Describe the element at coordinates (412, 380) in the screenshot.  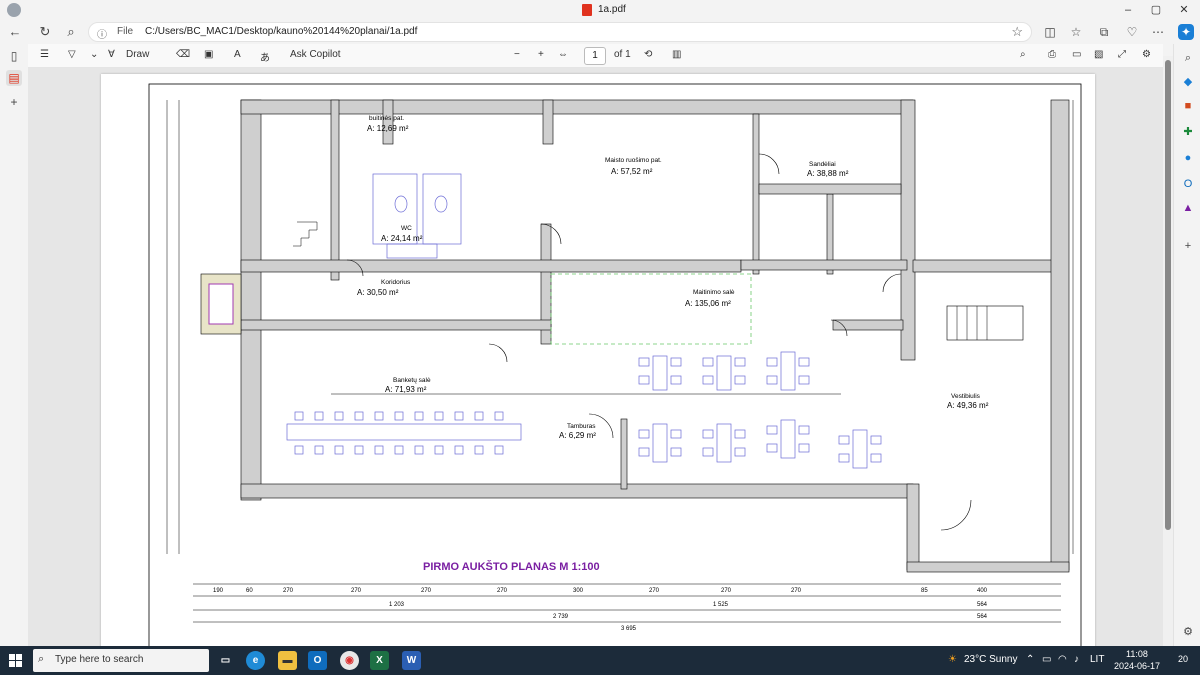
I see `room-label-6: Banketų salė` at that location.